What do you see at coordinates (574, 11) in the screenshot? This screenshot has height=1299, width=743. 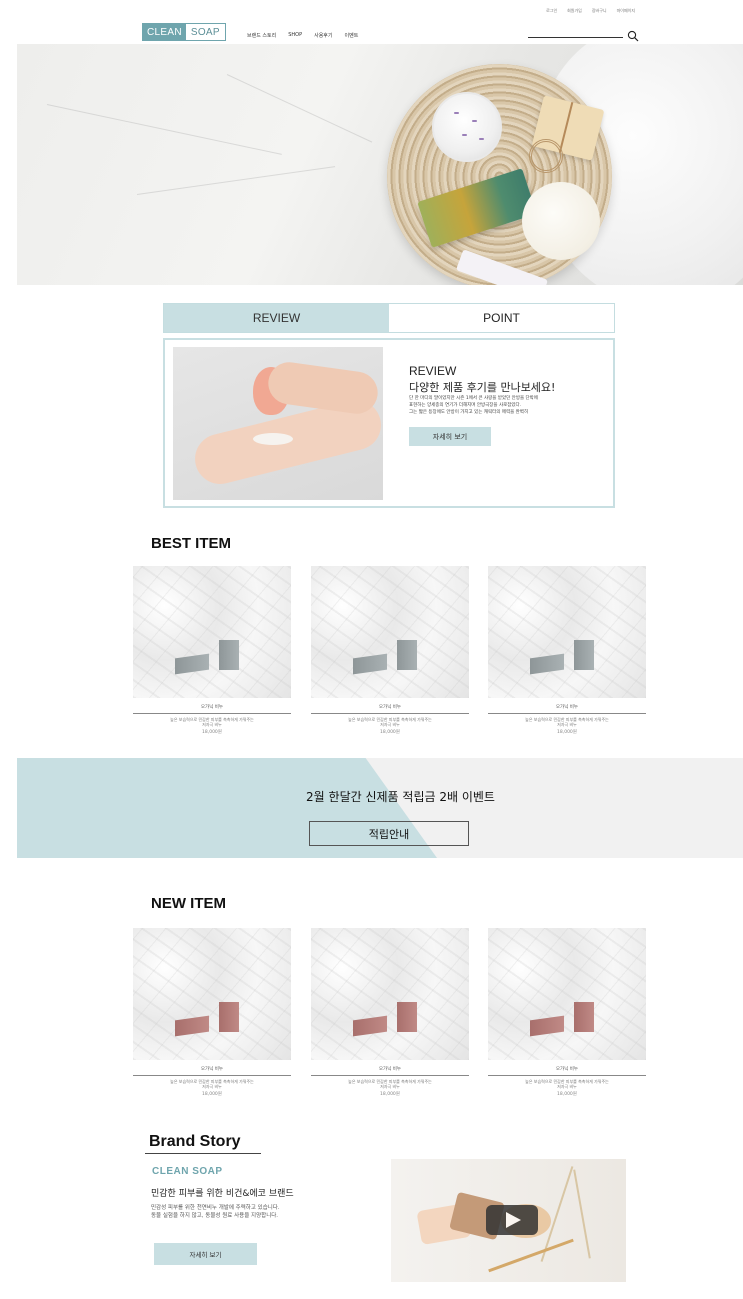 I see `signup-link: 회원가입` at bounding box center [574, 11].